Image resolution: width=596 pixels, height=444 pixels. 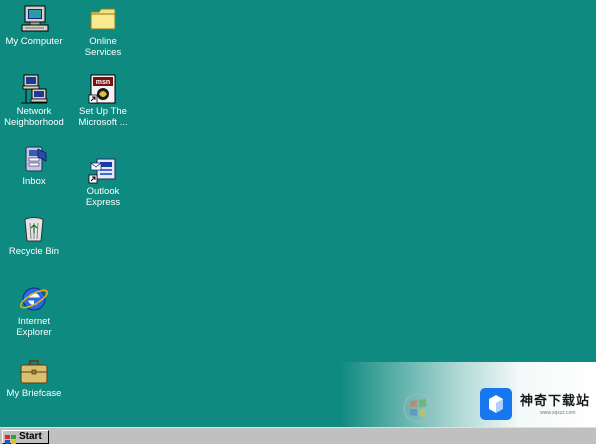 I want to click on watermark-logo-icon, so click(x=496, y=404).